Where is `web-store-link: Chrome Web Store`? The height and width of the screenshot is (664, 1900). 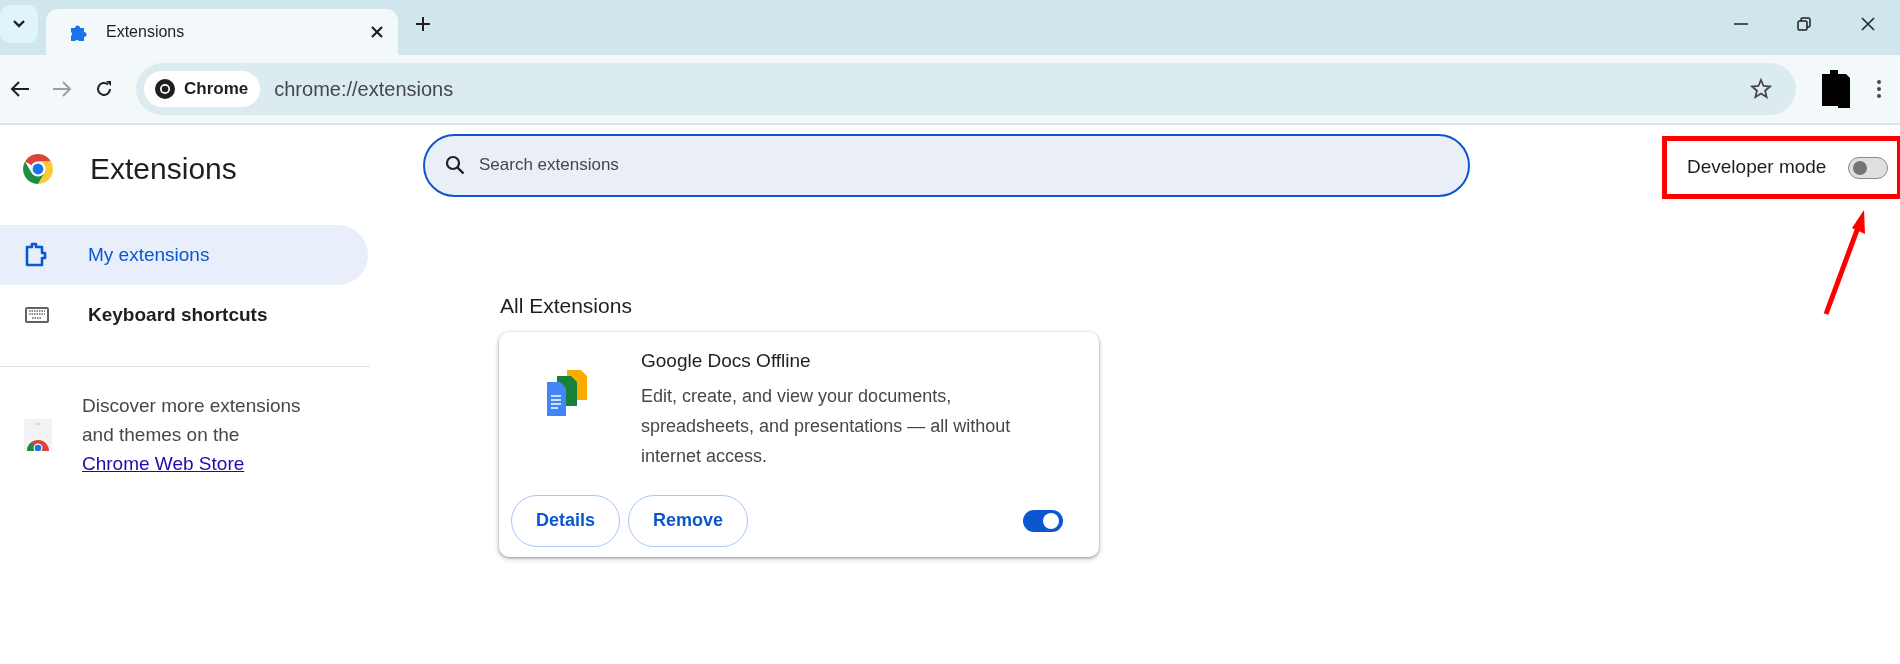 web-store-link: Chrome Web Store is located at coordinates (163, 463).